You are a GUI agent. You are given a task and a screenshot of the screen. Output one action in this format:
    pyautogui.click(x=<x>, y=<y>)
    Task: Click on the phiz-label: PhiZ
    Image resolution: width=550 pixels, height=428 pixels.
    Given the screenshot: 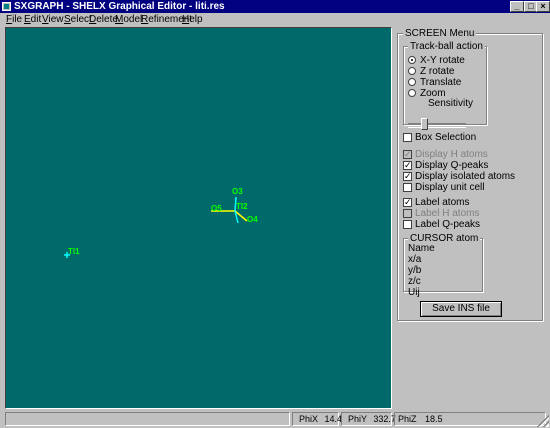 What is the action you would take?
    pyautogui.click(x=407, y=419)
    